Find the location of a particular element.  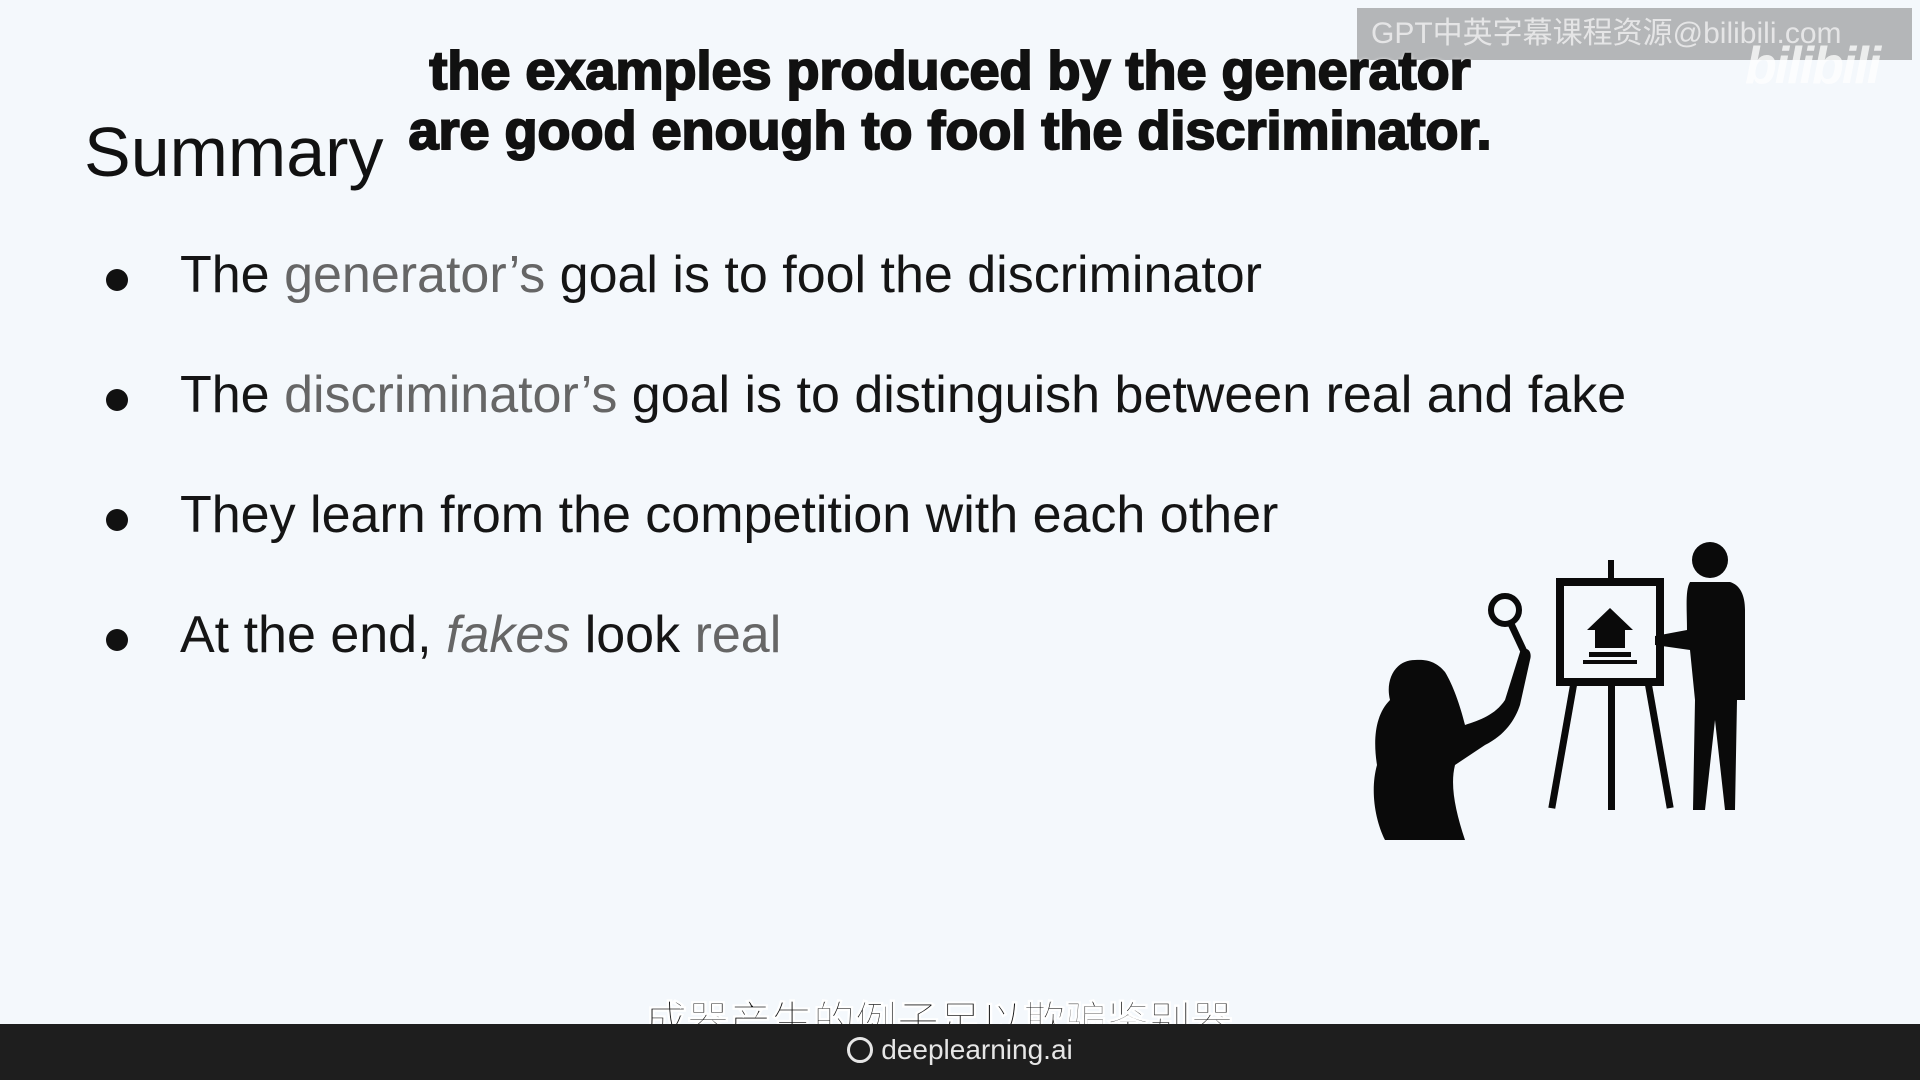

bullet-text-pre: At the end, is located at coordinates (313, 635).